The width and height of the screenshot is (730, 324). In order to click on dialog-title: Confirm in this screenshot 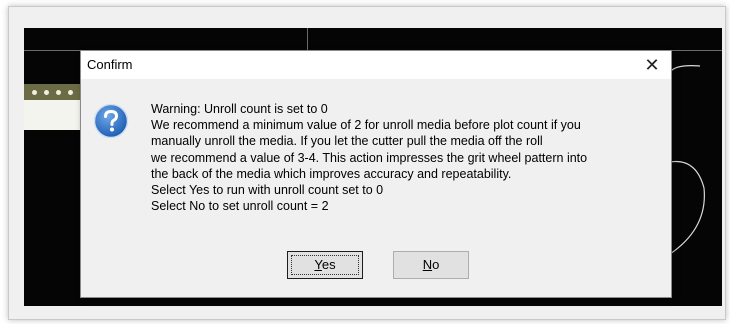, I will do `click(110, 64)`.